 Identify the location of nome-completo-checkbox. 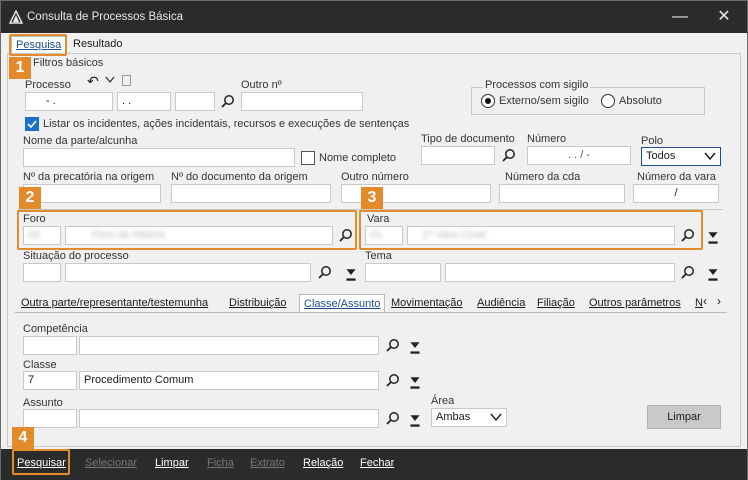
(308, 158).